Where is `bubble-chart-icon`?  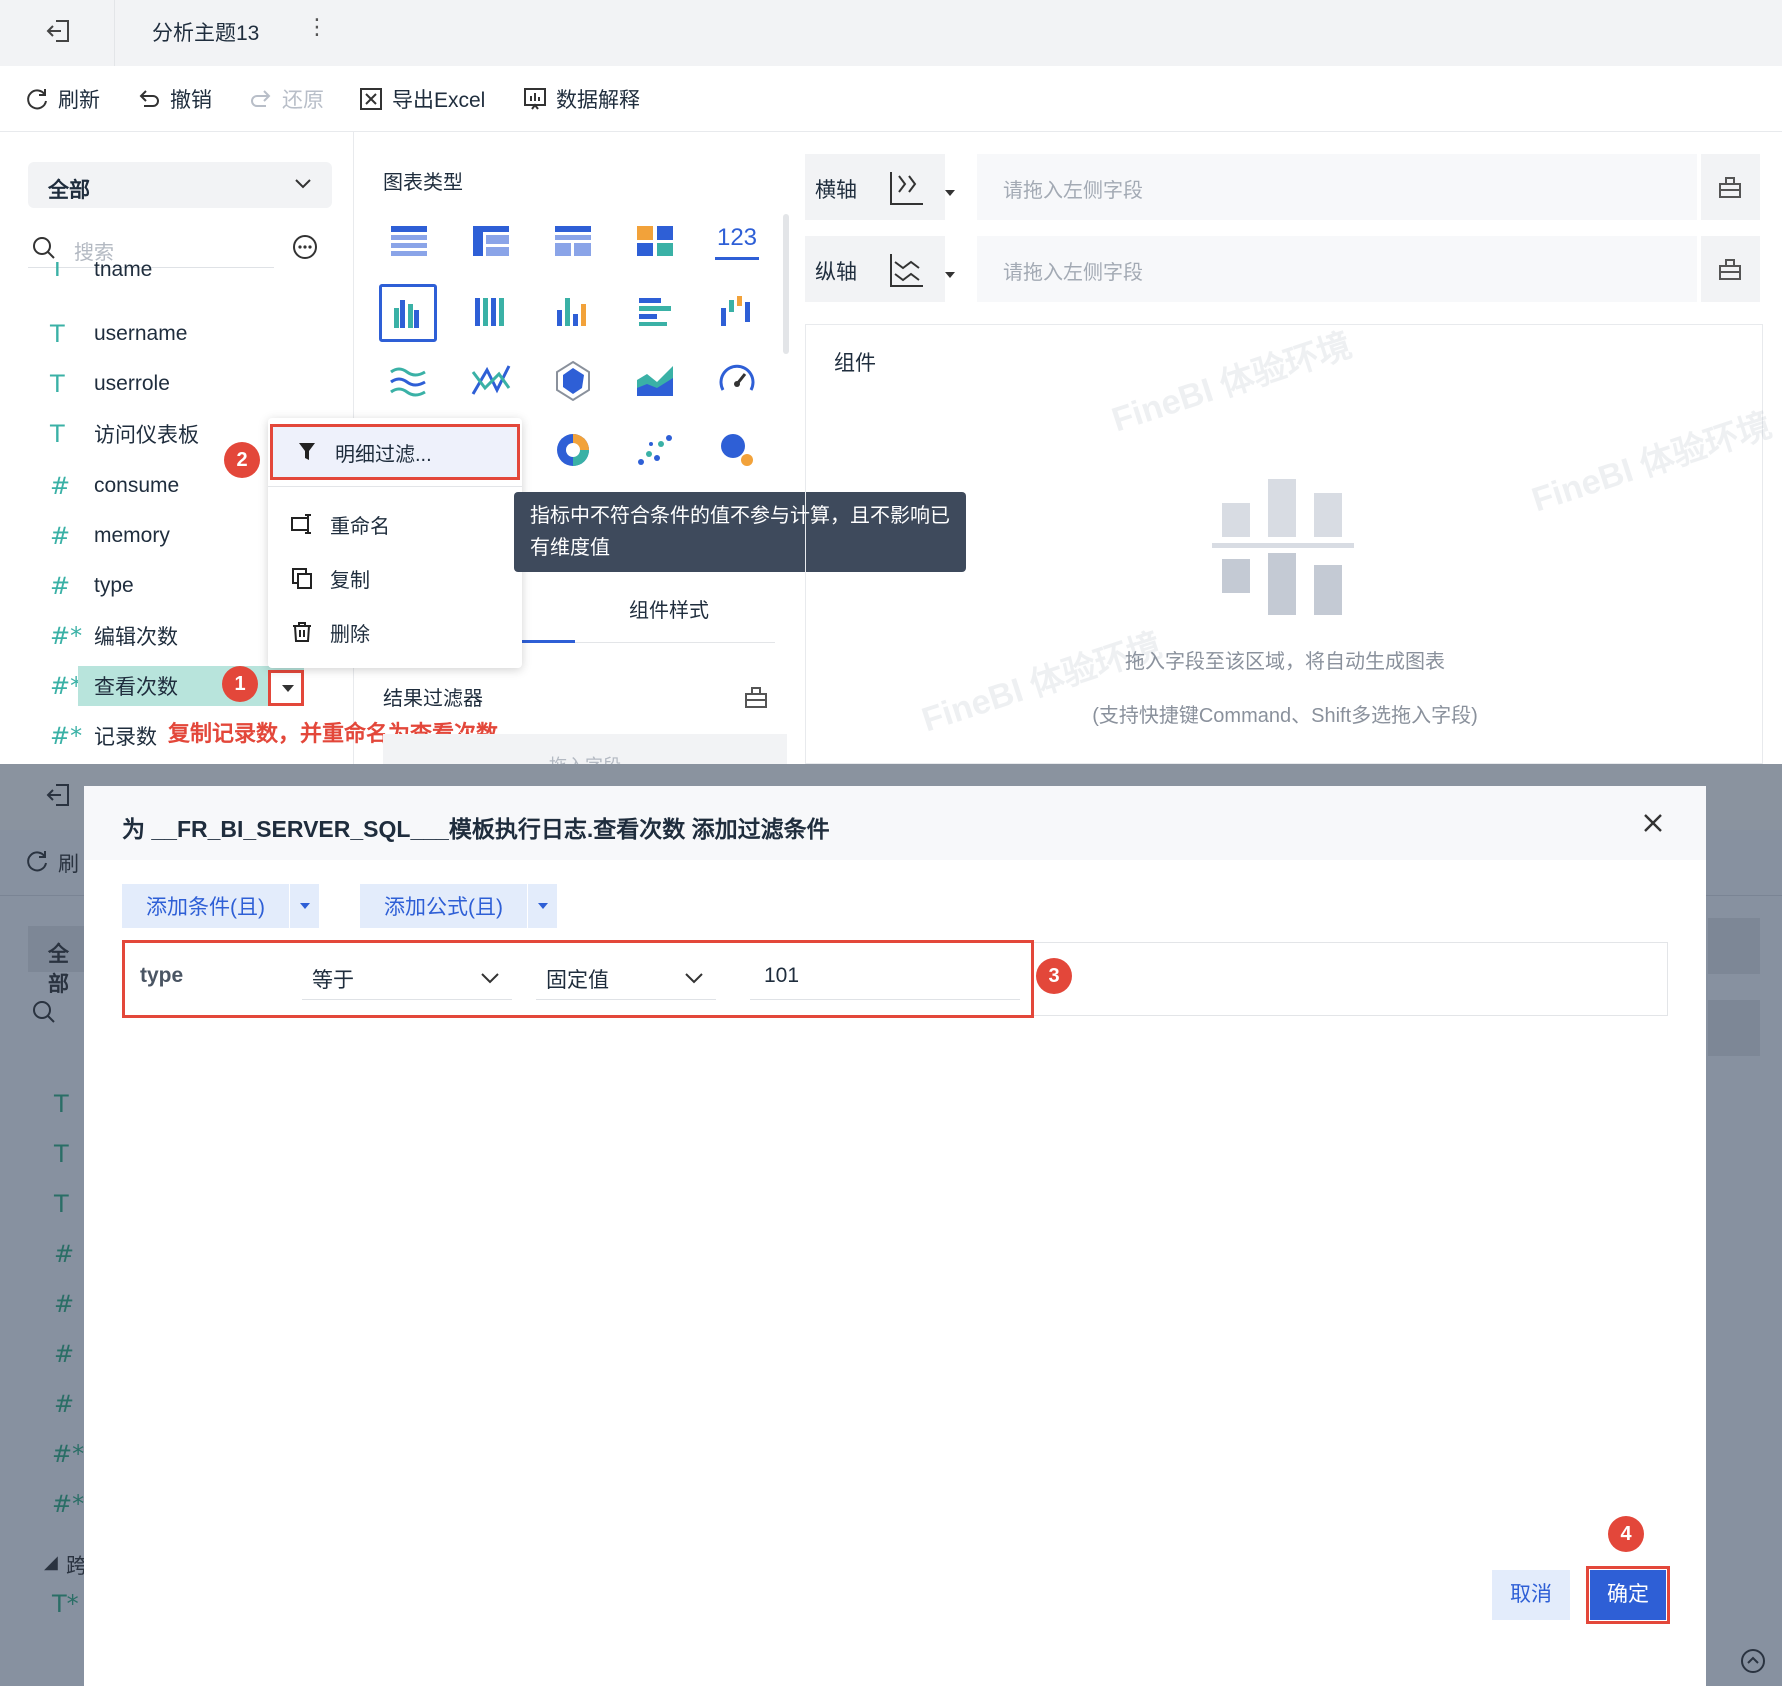 bubble-chart-icon is located at coordinates (737, 450).